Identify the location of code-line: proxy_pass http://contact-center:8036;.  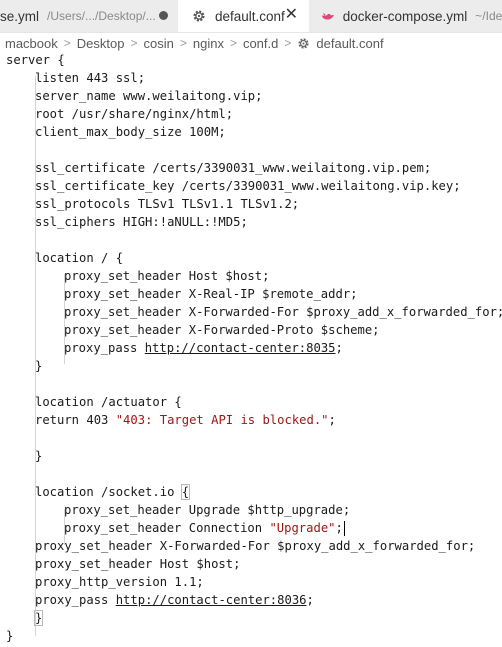
(174, 600).